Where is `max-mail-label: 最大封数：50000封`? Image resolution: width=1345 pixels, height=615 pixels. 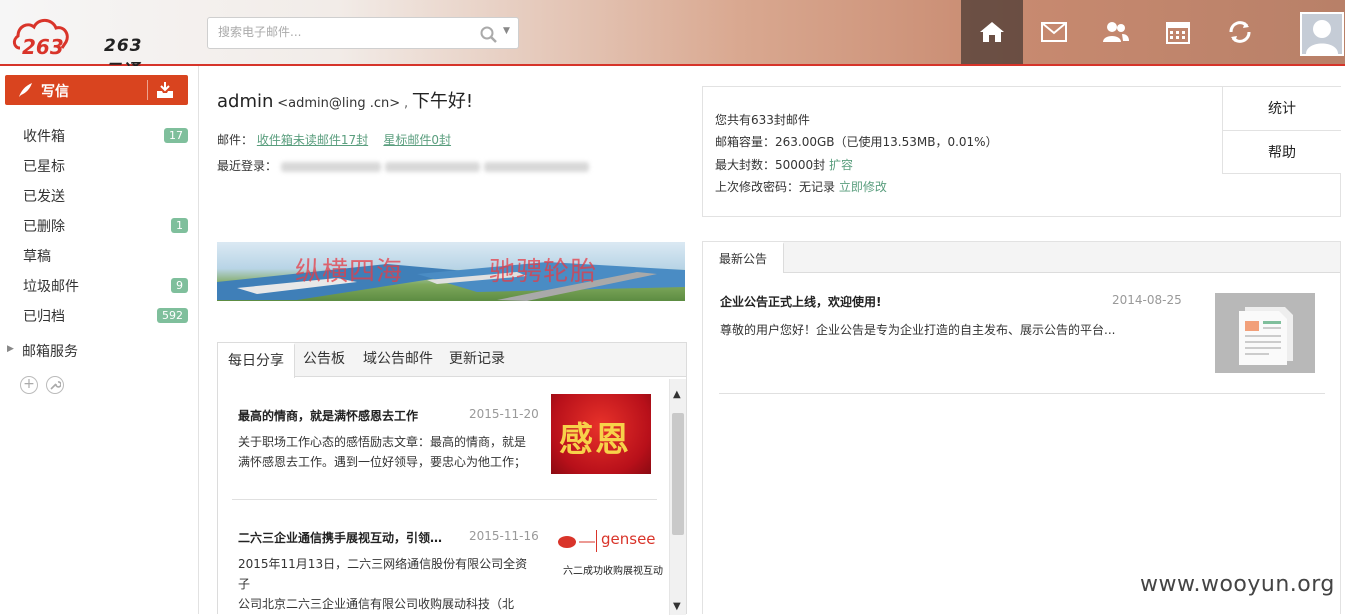
max-mail-label: 最大封数：50000封 is located at coordinates (770, 165).